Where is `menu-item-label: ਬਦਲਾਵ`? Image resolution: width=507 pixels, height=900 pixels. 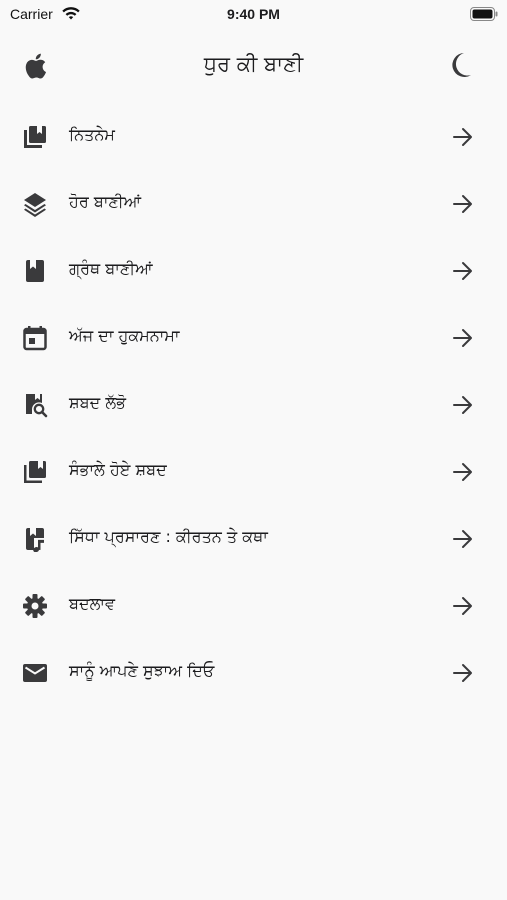
menu-item-label: ਬਦਲਾਵ is located at coordinates (92, 603).